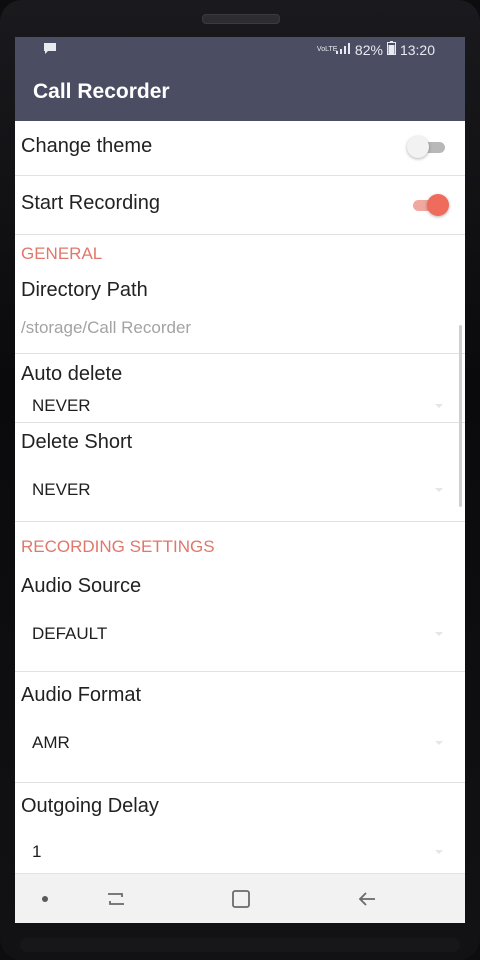  What do you see at coordinates (106, 327) in the screenshot?
I see `directory-path-value: /storage/Call Recorder` at bounding box center [106, 327].